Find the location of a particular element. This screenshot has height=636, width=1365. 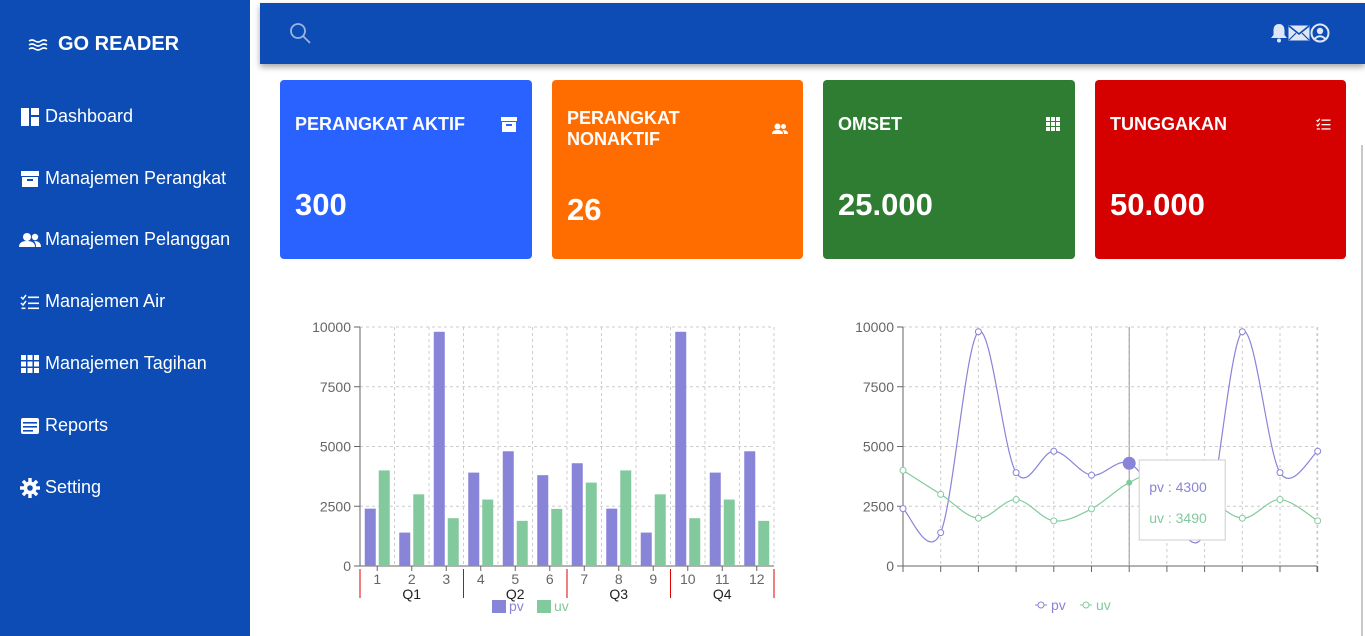

x-tick-label: 8 is located at coordinates (619, 579).